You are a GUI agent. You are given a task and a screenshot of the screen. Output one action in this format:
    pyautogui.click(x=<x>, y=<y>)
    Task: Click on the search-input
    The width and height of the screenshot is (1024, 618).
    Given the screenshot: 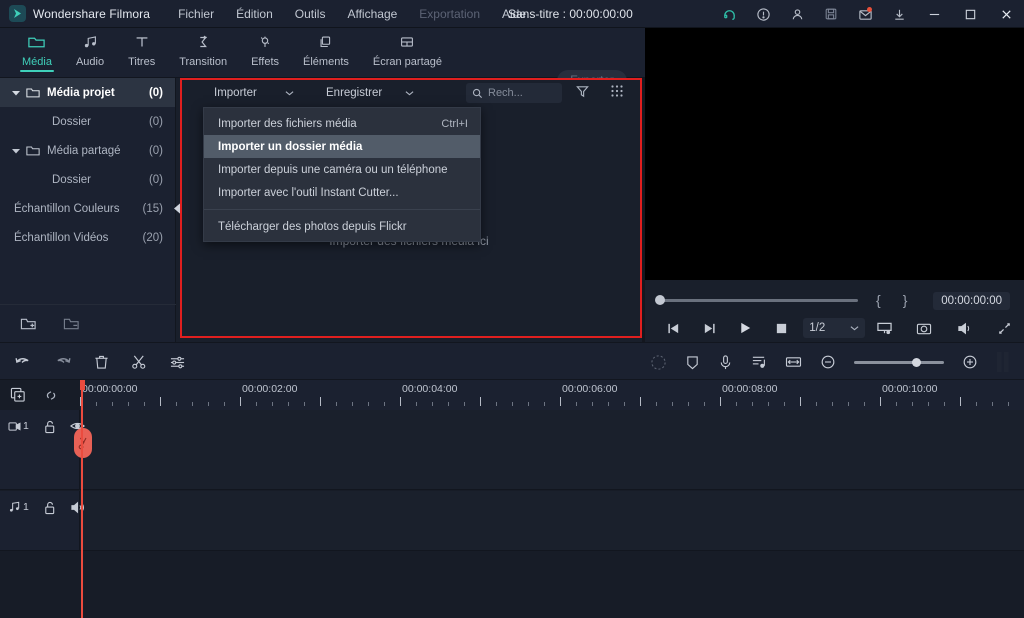 What is the action you would take?
    pyautogui.click(x=520, y=93)
    